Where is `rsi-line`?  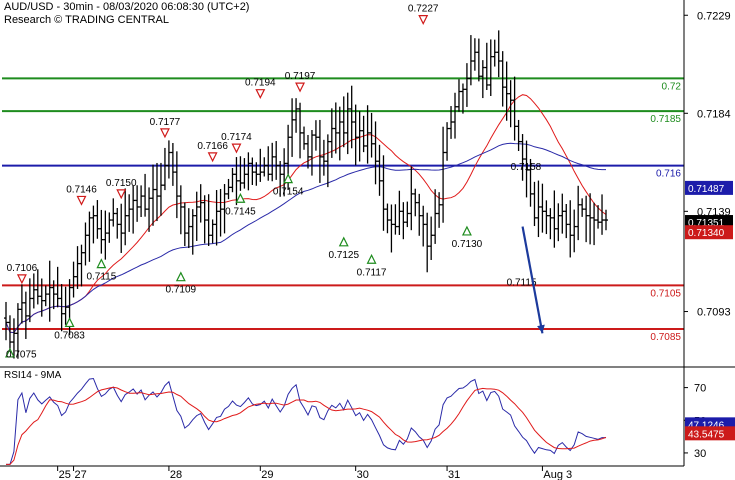 rsi-line is located at coordinates (306, 421).